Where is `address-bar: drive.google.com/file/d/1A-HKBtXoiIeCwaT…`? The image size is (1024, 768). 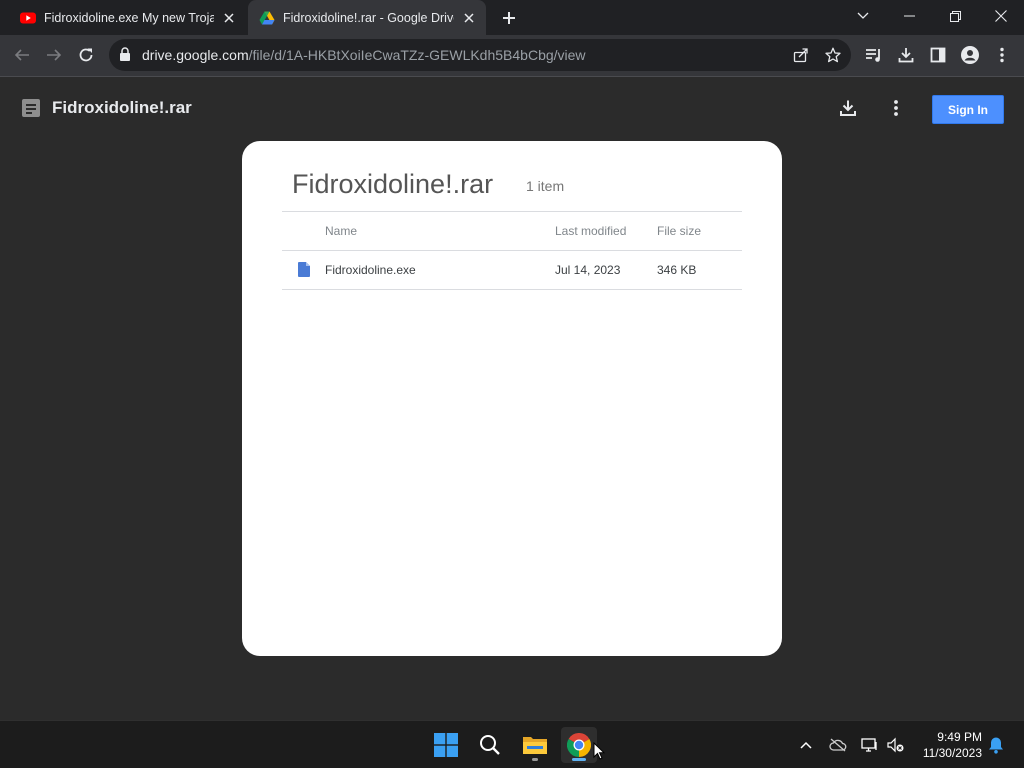
address-bar: drive.google.com/file/d/1A-HKBtXoiIeCwaT… is located at coordinates (480, 55).